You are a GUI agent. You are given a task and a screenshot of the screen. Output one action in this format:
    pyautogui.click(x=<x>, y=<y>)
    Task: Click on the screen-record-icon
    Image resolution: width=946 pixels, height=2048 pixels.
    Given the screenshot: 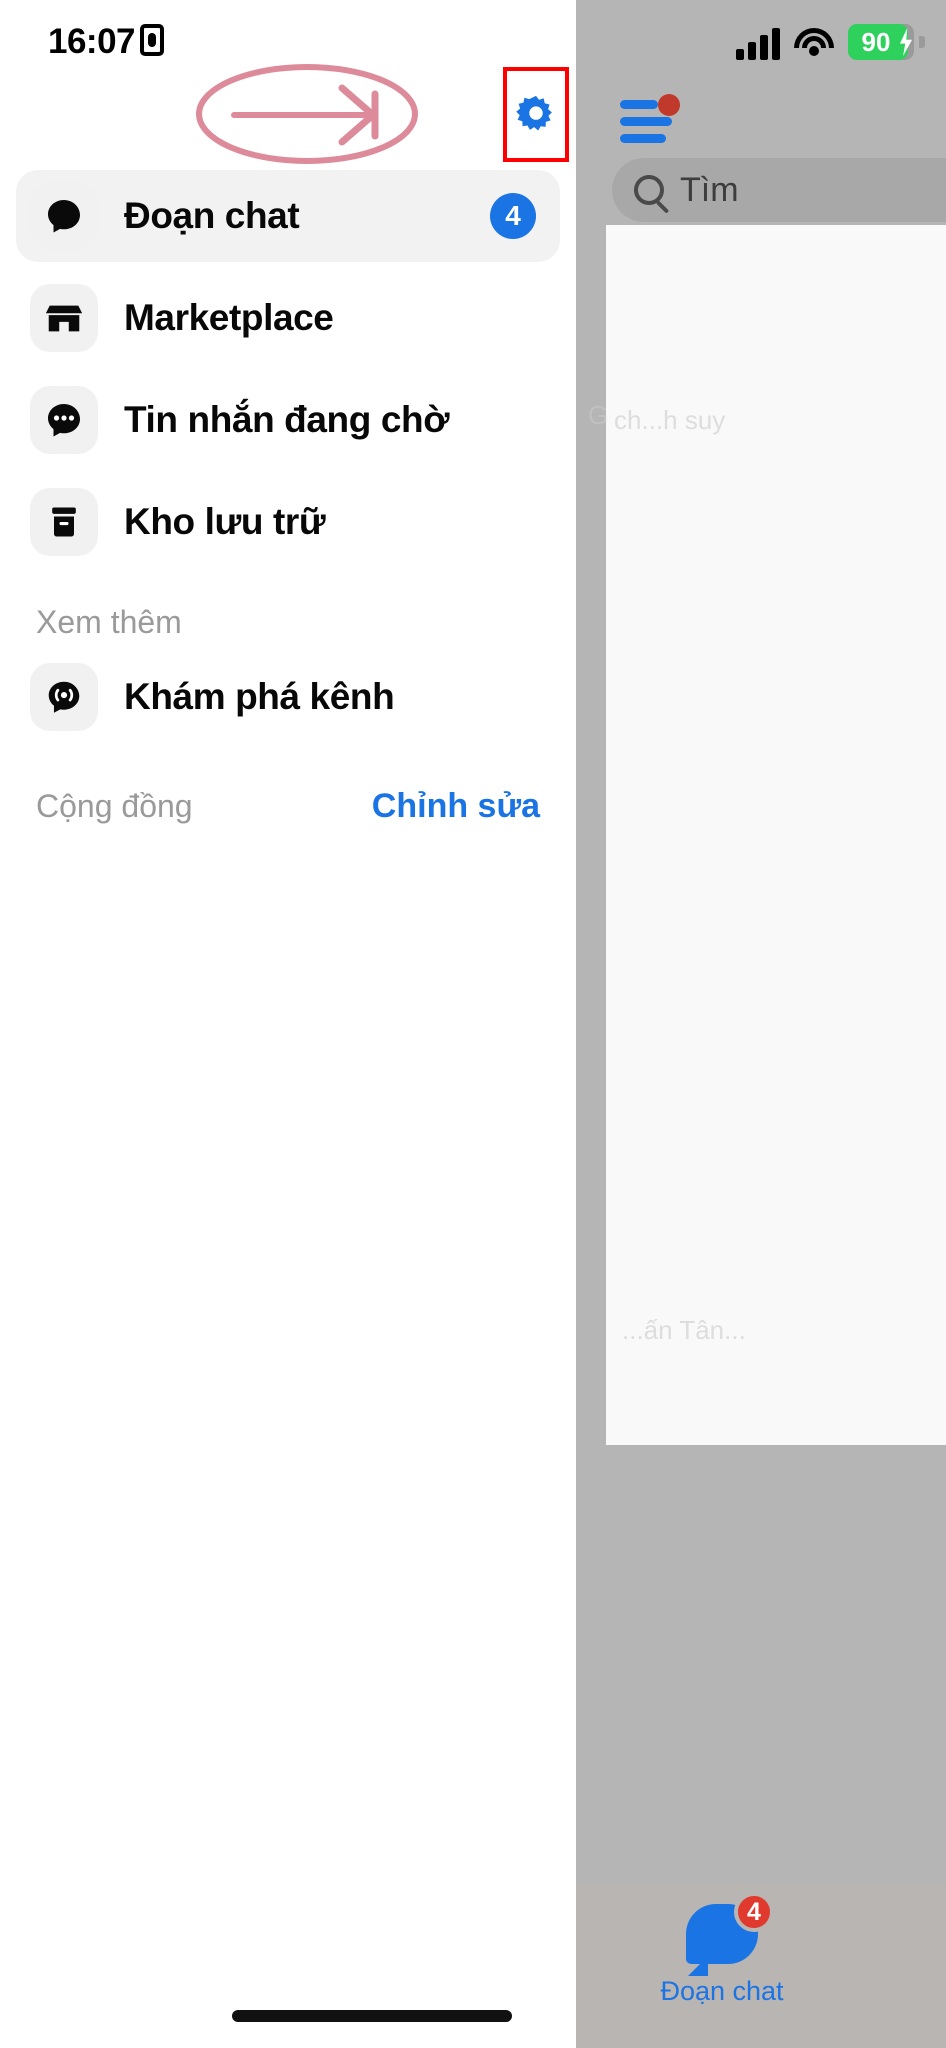 What is the action you would take?
    pyautogui.click(x=152, y=40)
    